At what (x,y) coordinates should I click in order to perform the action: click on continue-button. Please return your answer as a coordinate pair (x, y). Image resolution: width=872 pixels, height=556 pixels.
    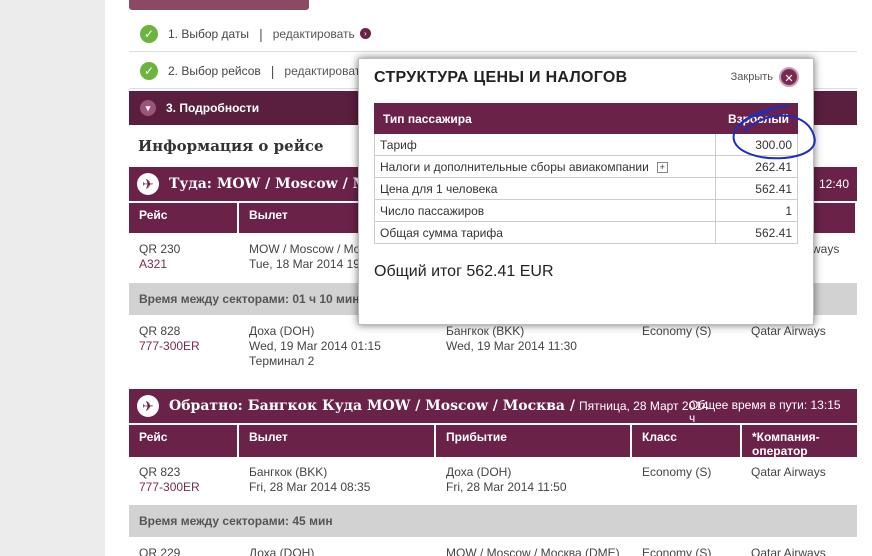
    Looking at the image, I should click on (219, 5).